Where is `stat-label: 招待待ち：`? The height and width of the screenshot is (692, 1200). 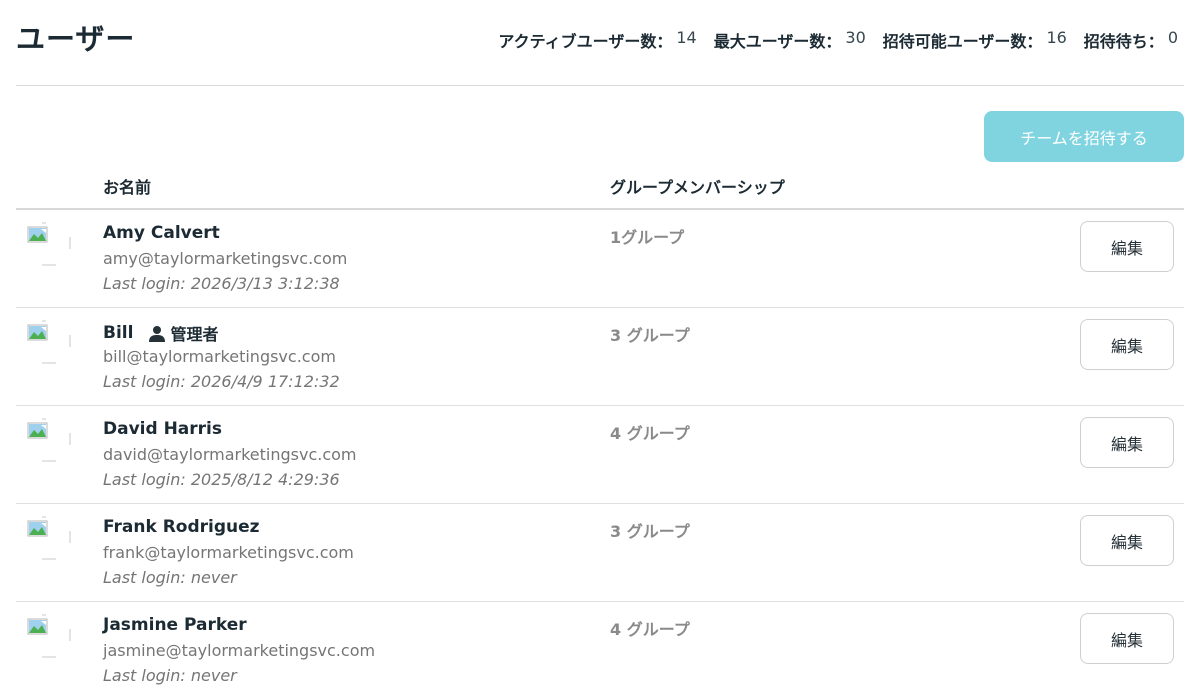 stat-label: 招待待ち： is located at coordinates (1123, 41).